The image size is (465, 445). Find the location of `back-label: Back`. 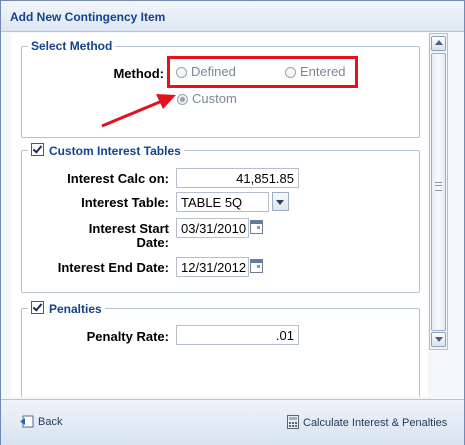

back-label: Back is located at coordinates (50, 422).